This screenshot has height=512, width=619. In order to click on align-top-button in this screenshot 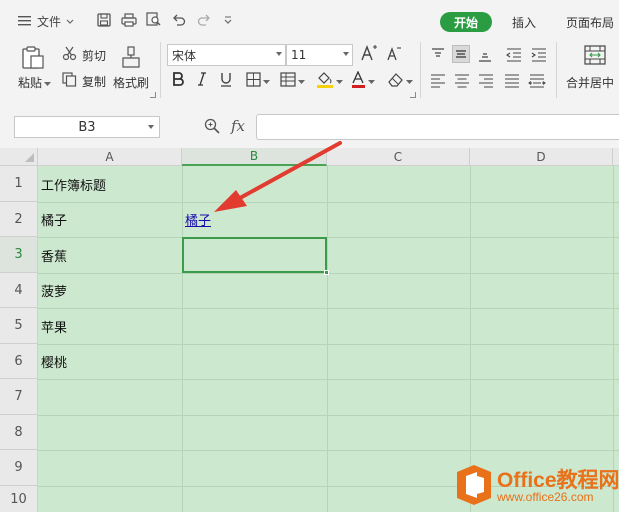, I will do `click(438, 55)`.